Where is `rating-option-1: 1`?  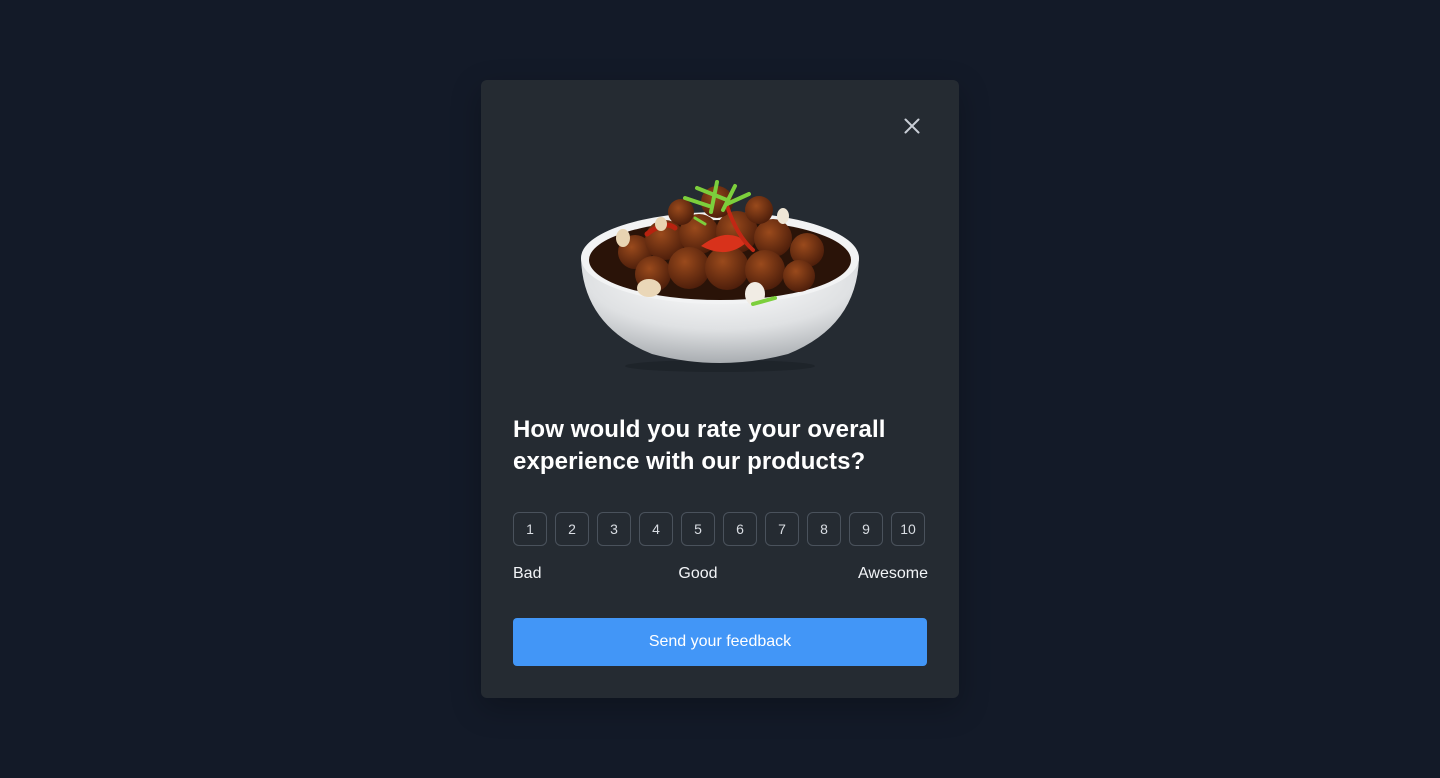
rating-option-1: 1 is located at coordinates (530, 529).